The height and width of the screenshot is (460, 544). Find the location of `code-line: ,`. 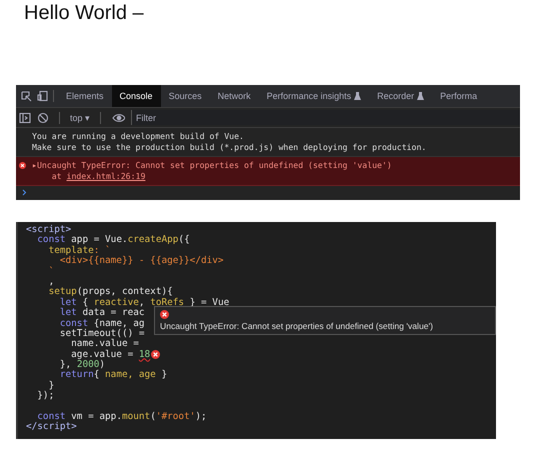

code-line: , is located at coordinates (51, 281).